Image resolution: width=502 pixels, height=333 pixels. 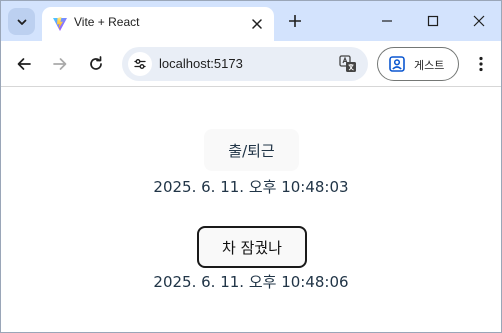 I want to click on maximize-icon, so click(x=433, y=21).